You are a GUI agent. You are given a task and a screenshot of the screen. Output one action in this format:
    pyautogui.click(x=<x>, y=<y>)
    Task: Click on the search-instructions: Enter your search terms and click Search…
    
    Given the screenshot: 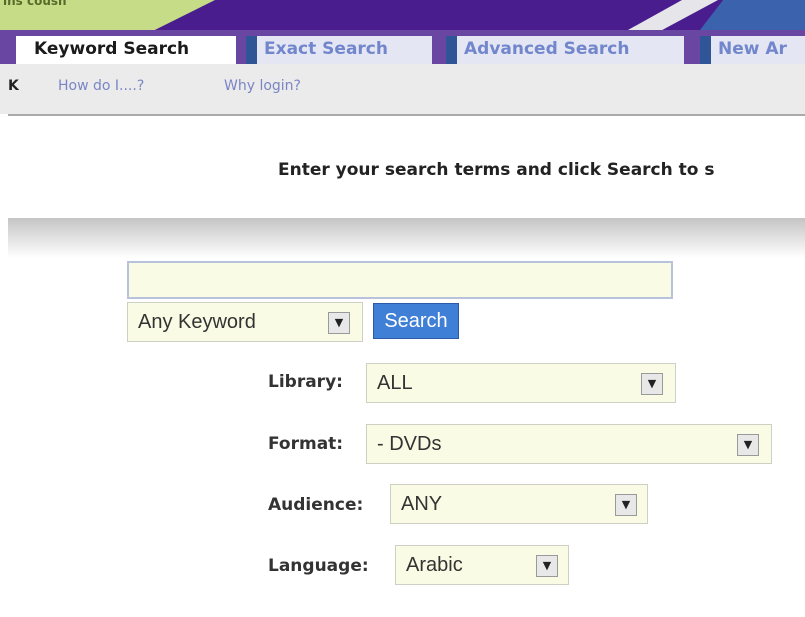 What is the action you would take?
    pyautogui.click(x=496, y=170)
    